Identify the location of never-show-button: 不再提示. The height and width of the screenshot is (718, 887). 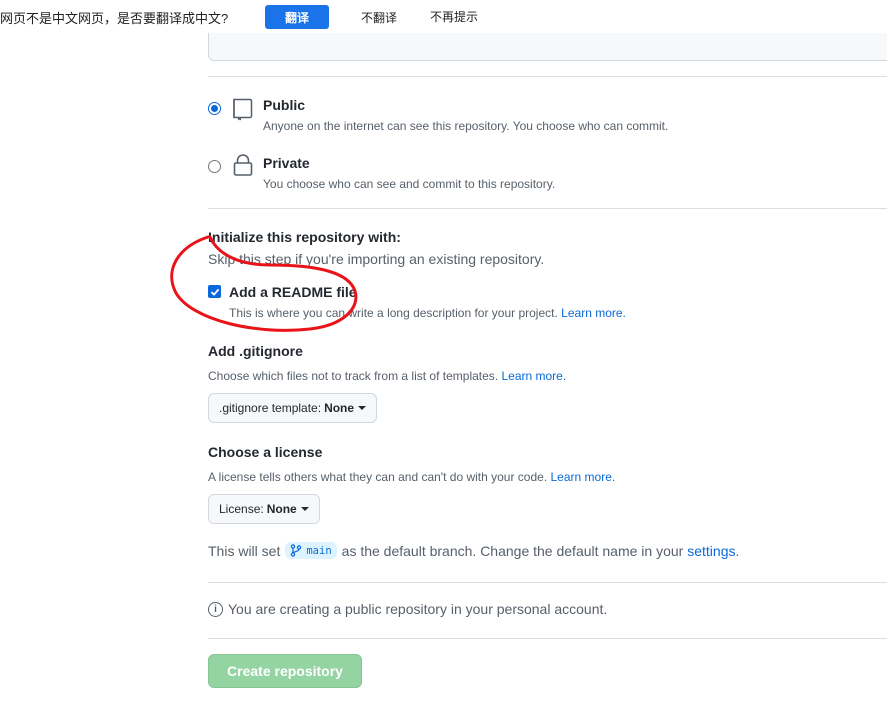
(454, 16).